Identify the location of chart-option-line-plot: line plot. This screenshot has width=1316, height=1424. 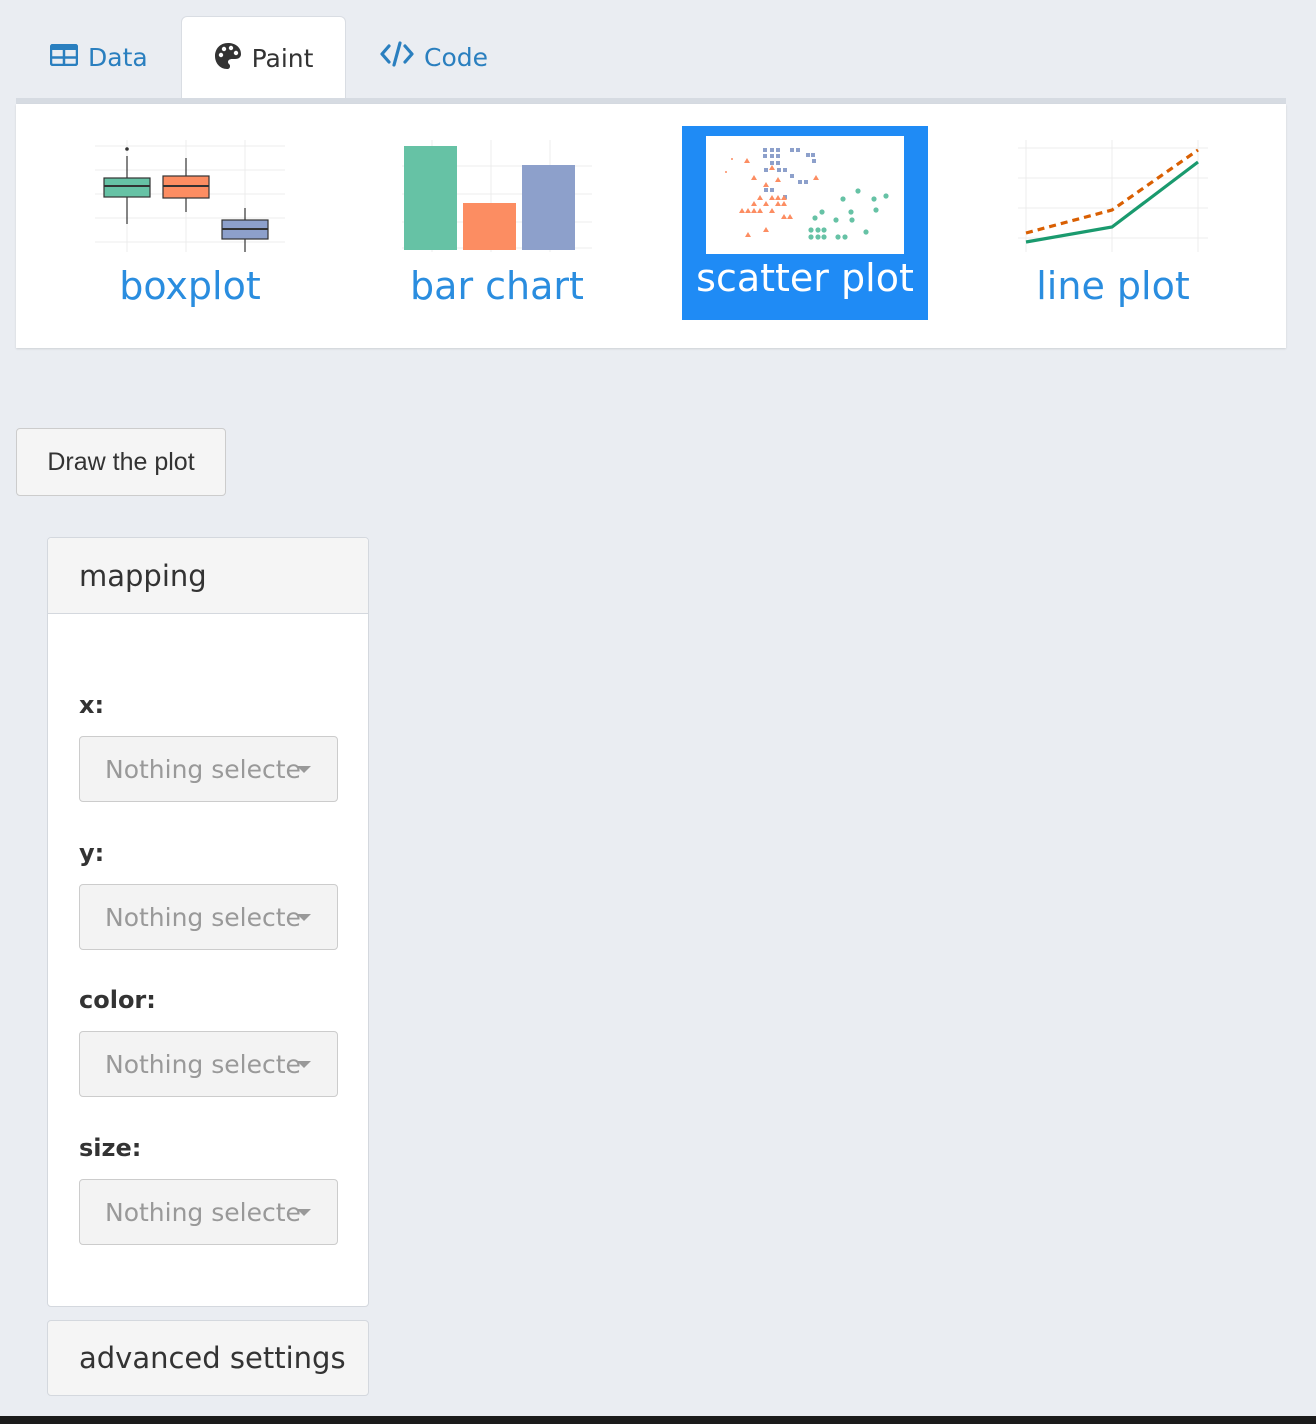
(1113, 223).